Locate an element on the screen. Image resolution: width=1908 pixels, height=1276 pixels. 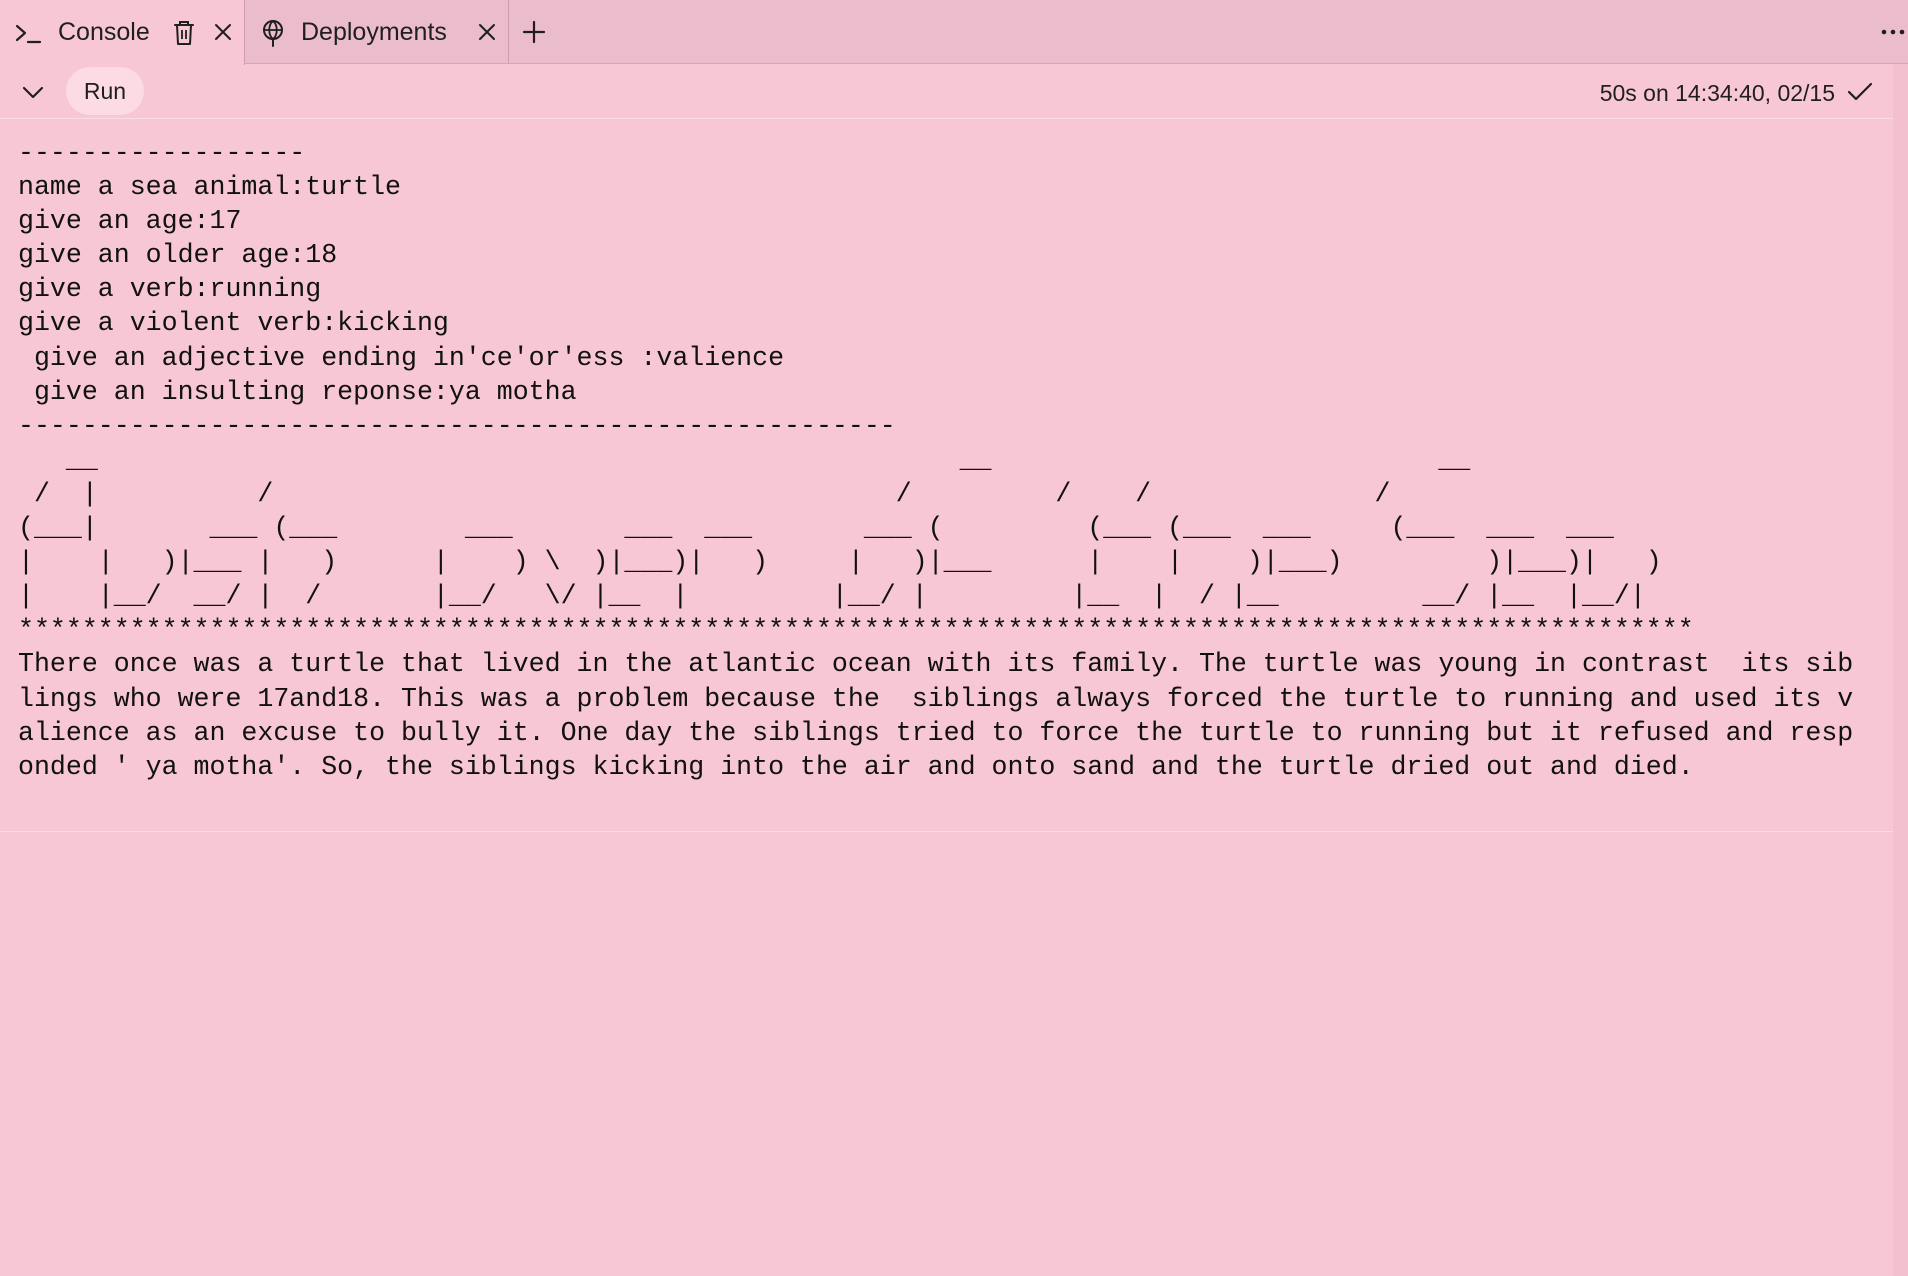
close-tab-console-icon is located at coordinates (223, 32).